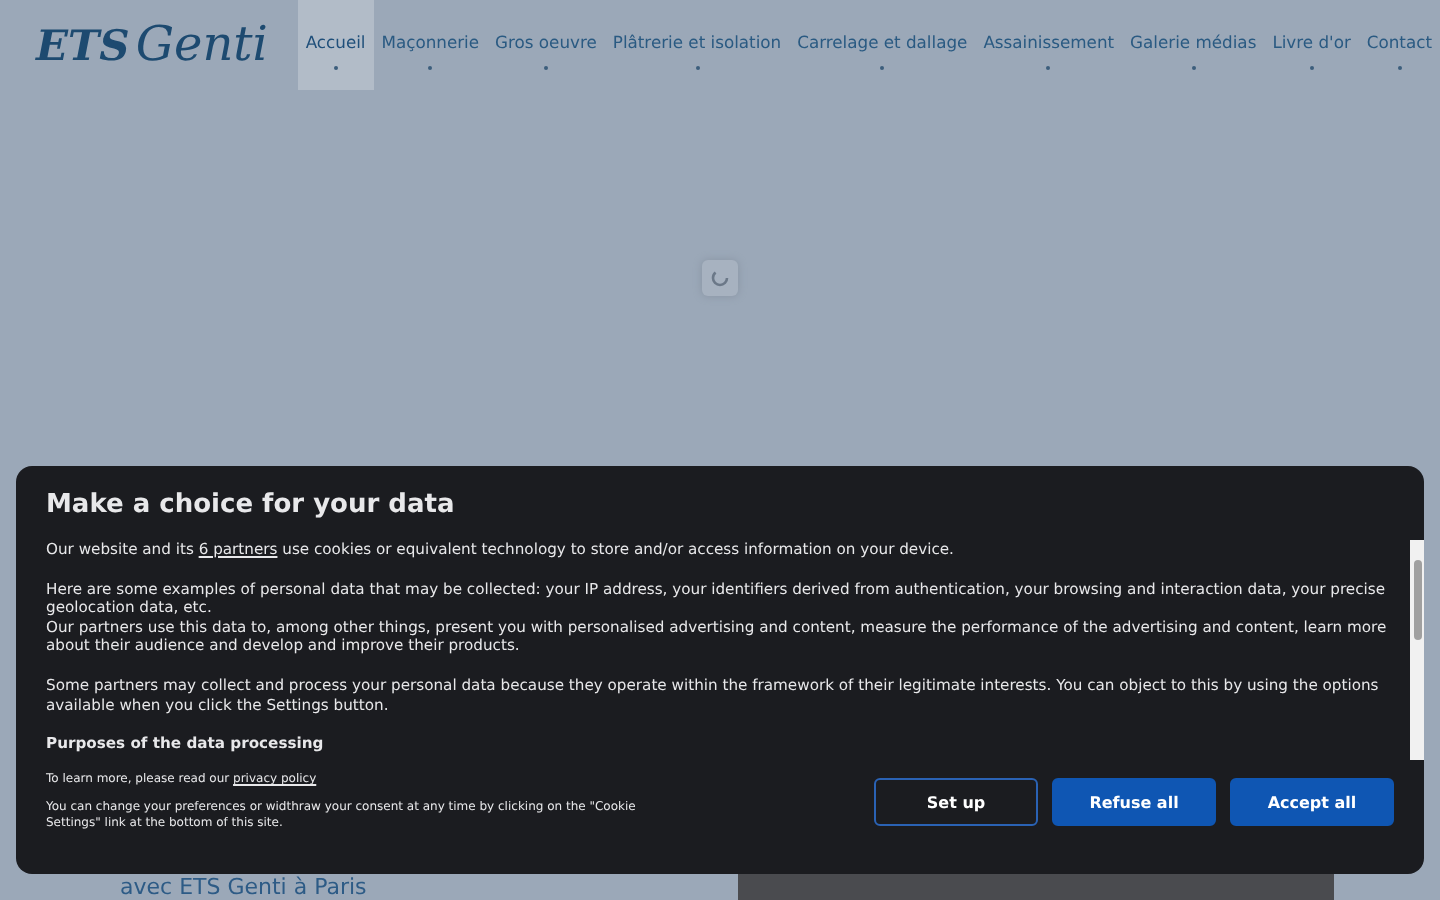 The height and width of the screenshot is (900, 1440). Describe the element at coordinates (546, 45) in the screenshot. I see `nav-link: Gros oeuvre` at that location.